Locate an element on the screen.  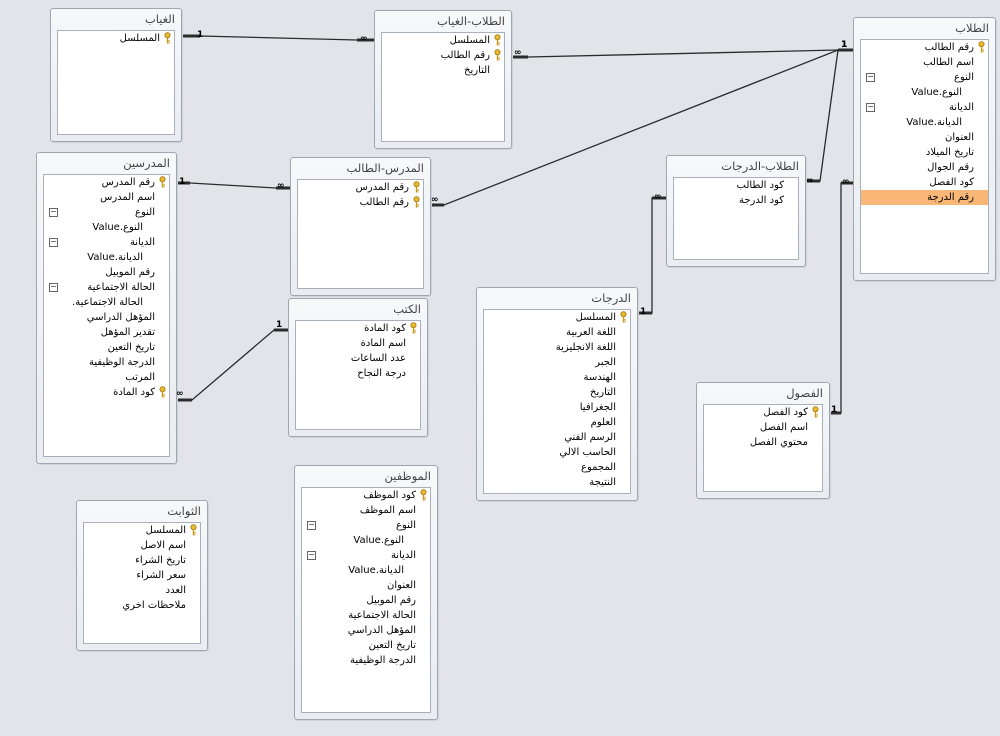
field-row: كود الموظف is located at coordinates (366, 495).